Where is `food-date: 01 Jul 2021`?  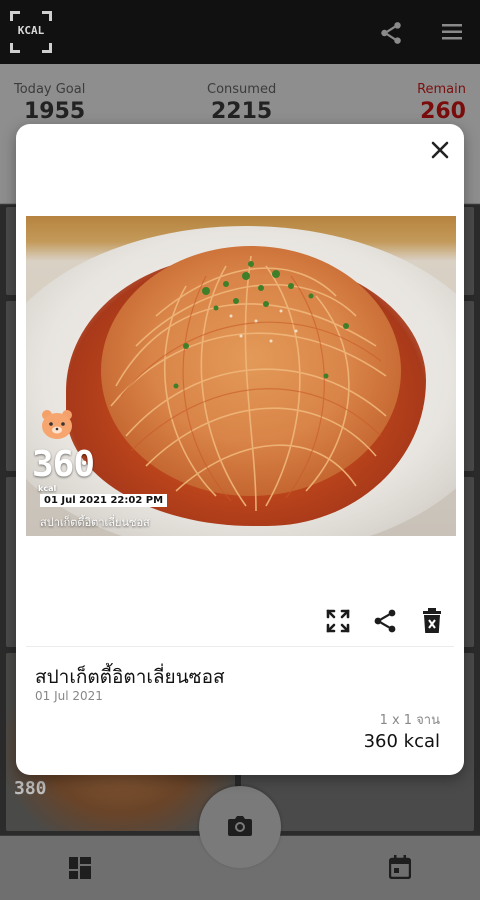
food-date: 01 Jul 2021 is located at coordinates (69, 696).